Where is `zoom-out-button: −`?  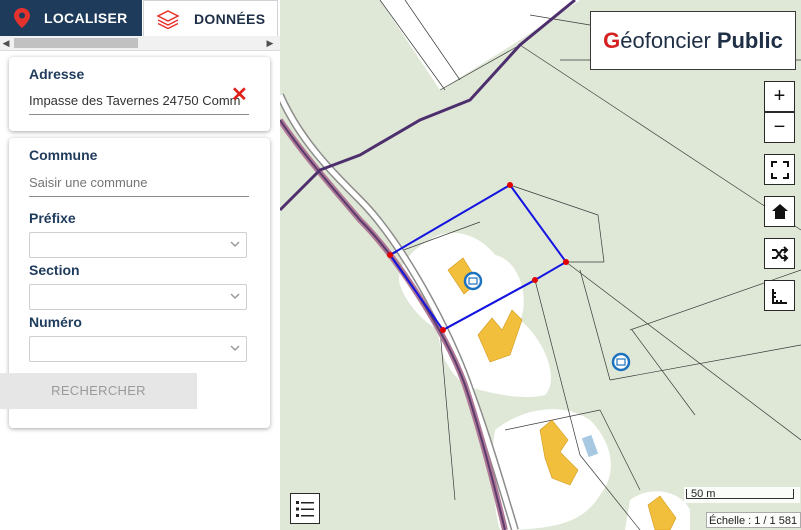
zoom-out-button: − is located at coordinates (779, 127).